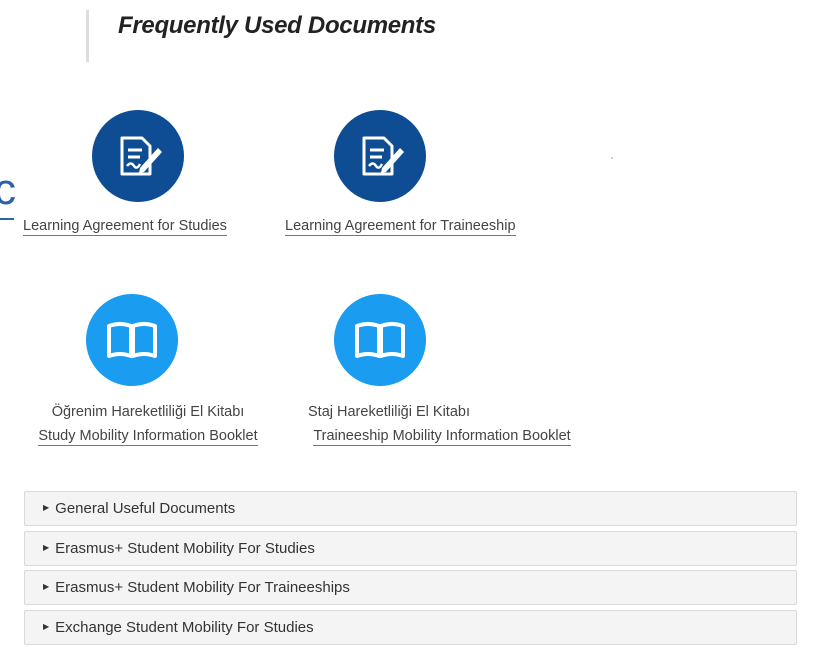  Describe the element at coordinates (410, 508) in the screenshot. I see `accordion-general-useful-documents: ▶ General Useful Documents` at that location.